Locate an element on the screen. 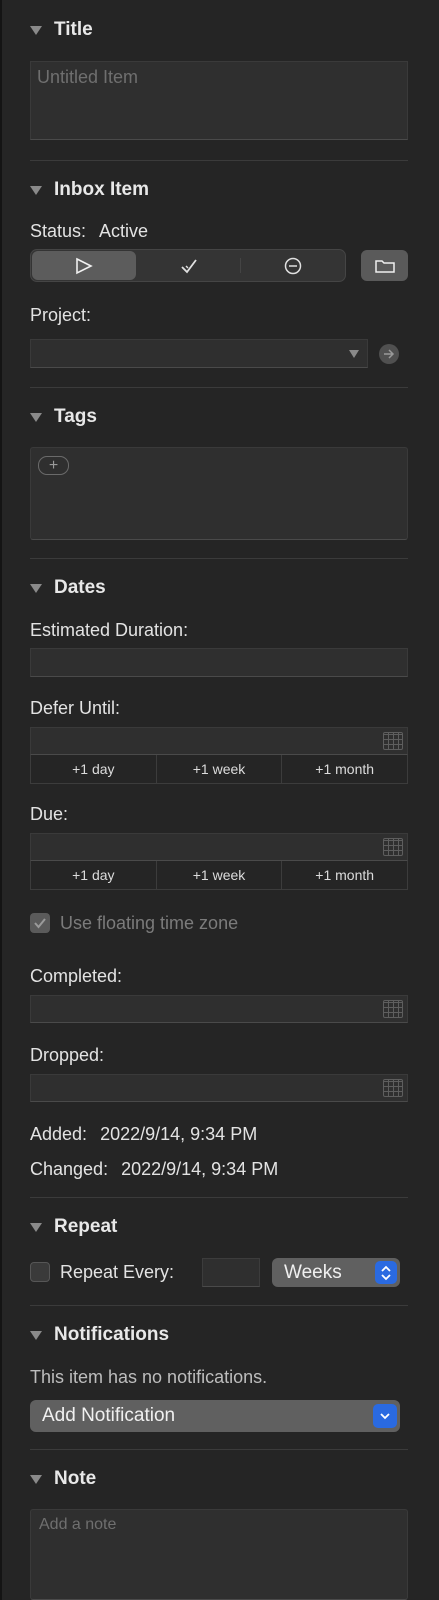  changed-label: Changed: is located at coordinates (69, 1169).